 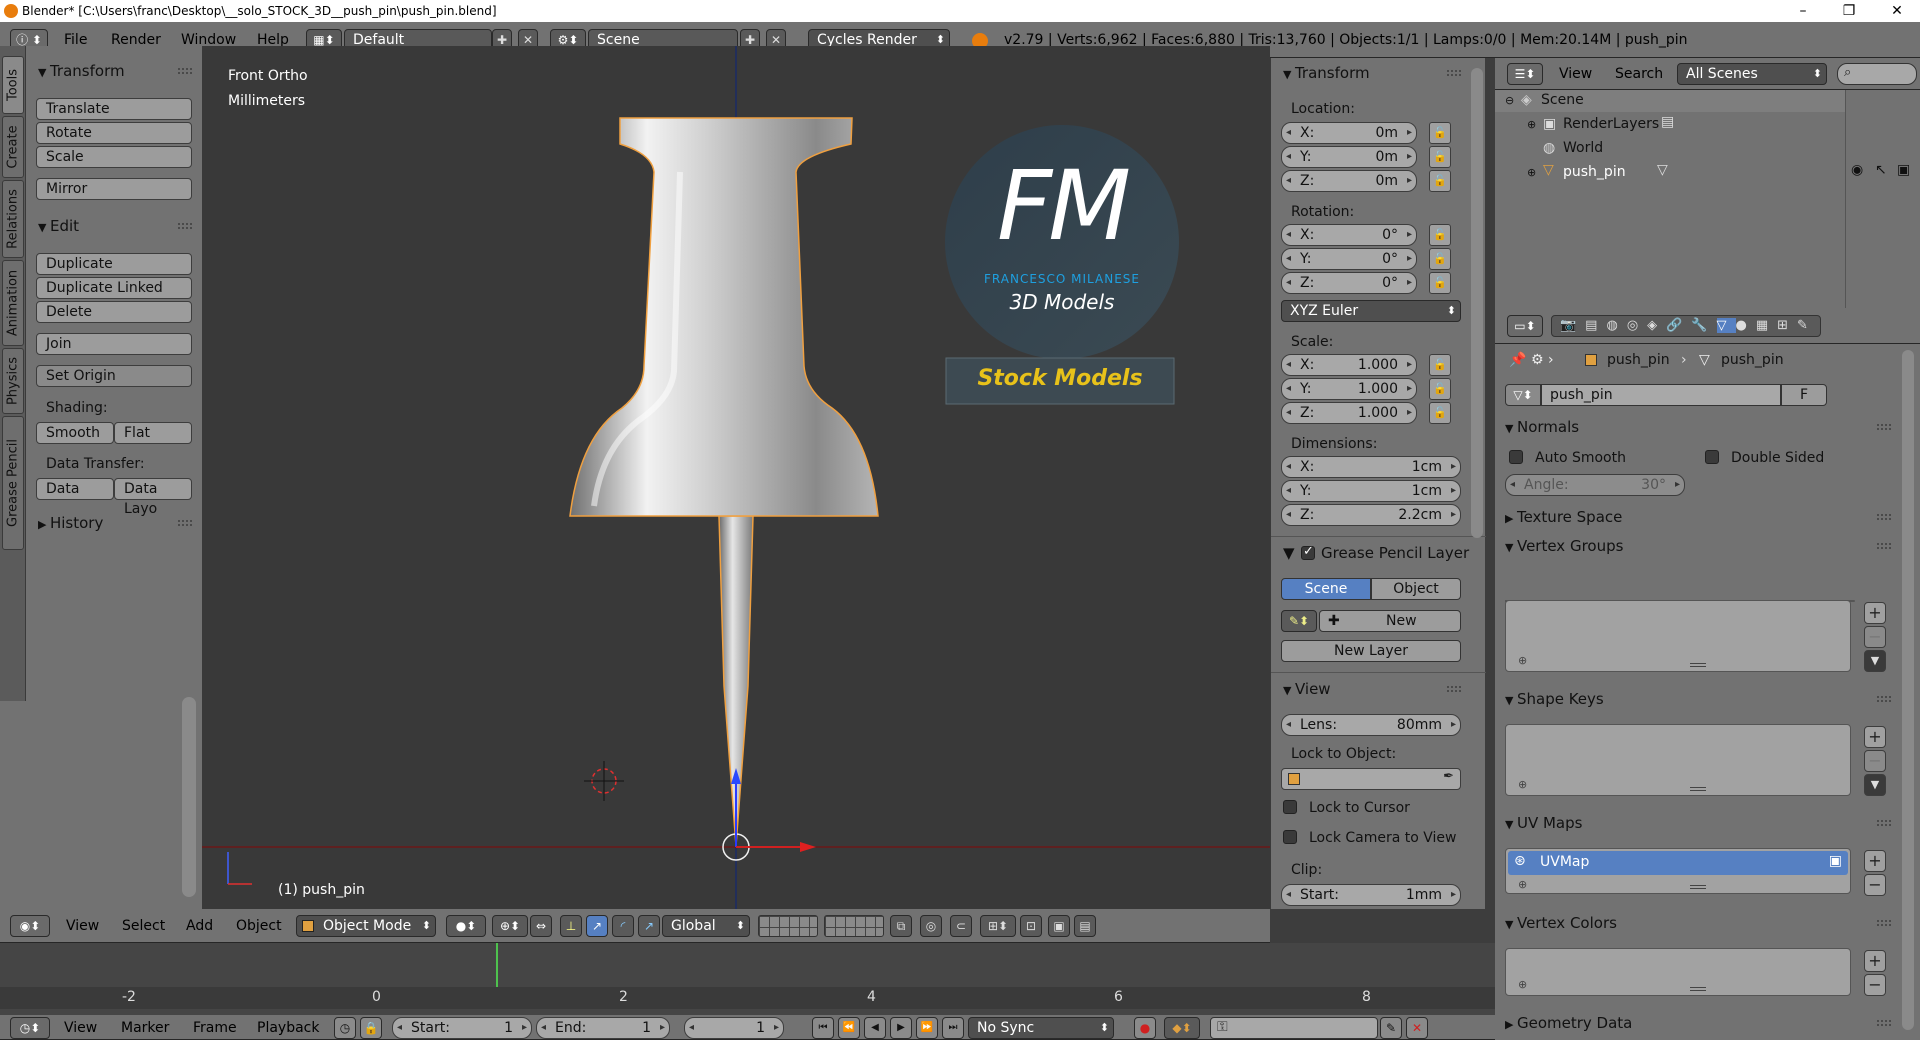 I want to click on remove-uv-map-icon: −, so click(x=1875, y=885).